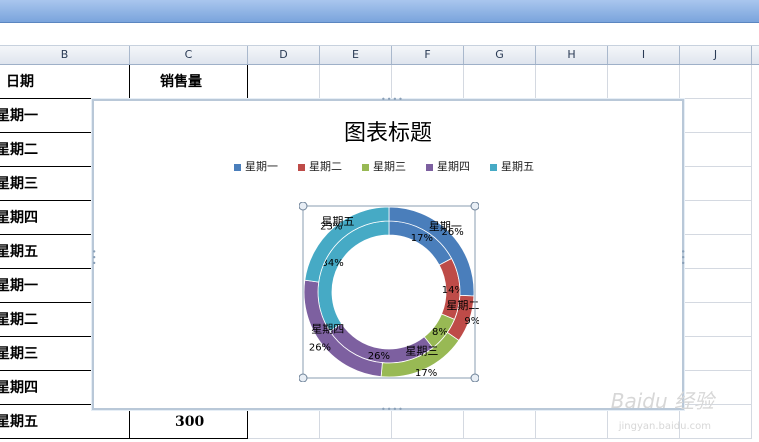 Image resolution: width=759 pixels, height=442 pixels. I want to click on legend-item: 星期二, so click(320, 166).